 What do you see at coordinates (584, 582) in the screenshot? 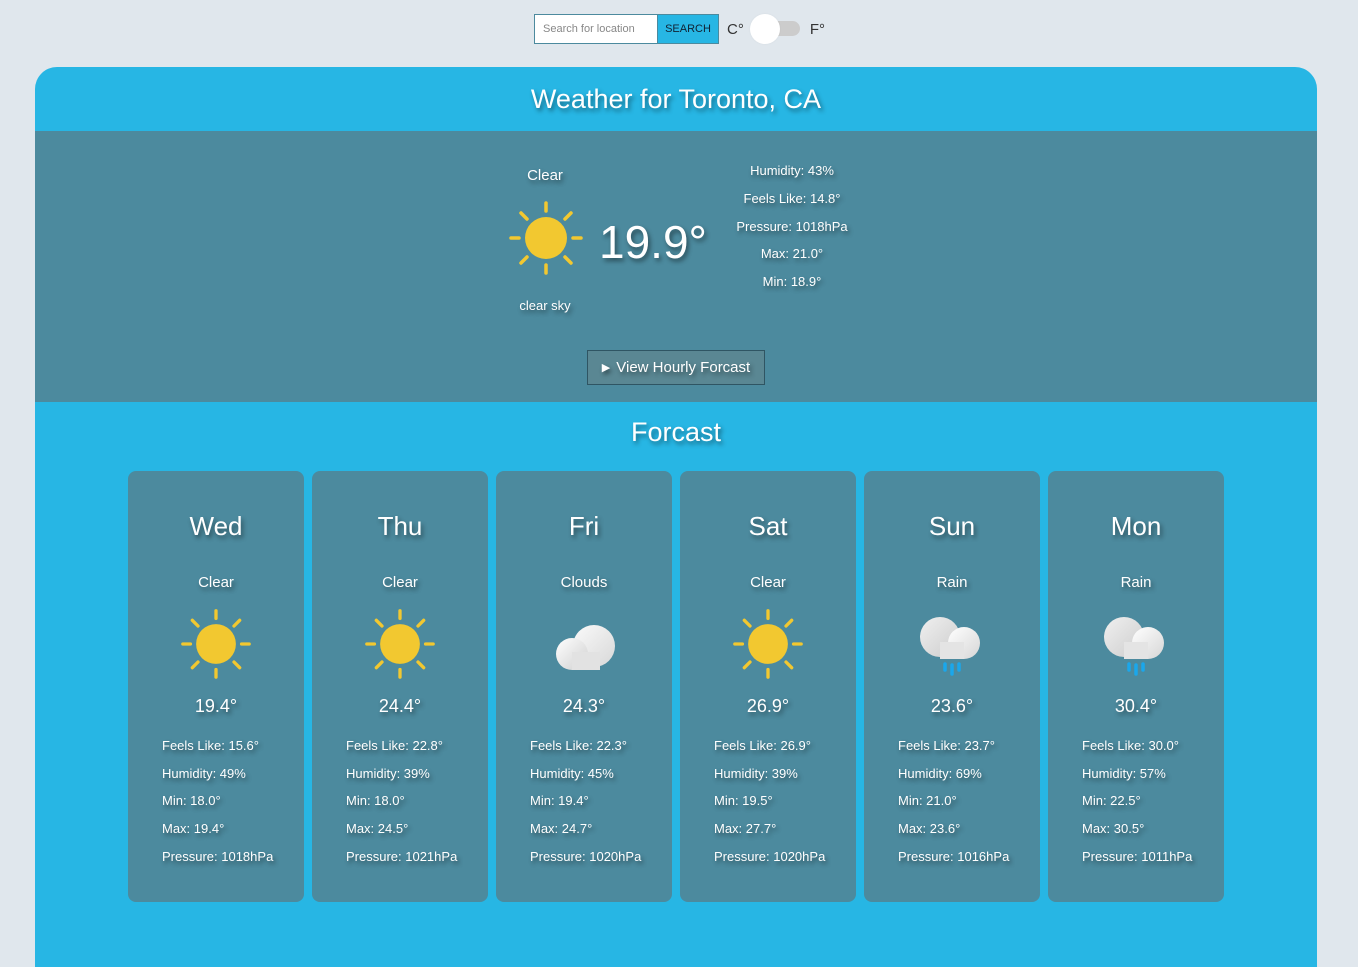
I see `day-condition: Clouds` at bounding box center [584, 582].